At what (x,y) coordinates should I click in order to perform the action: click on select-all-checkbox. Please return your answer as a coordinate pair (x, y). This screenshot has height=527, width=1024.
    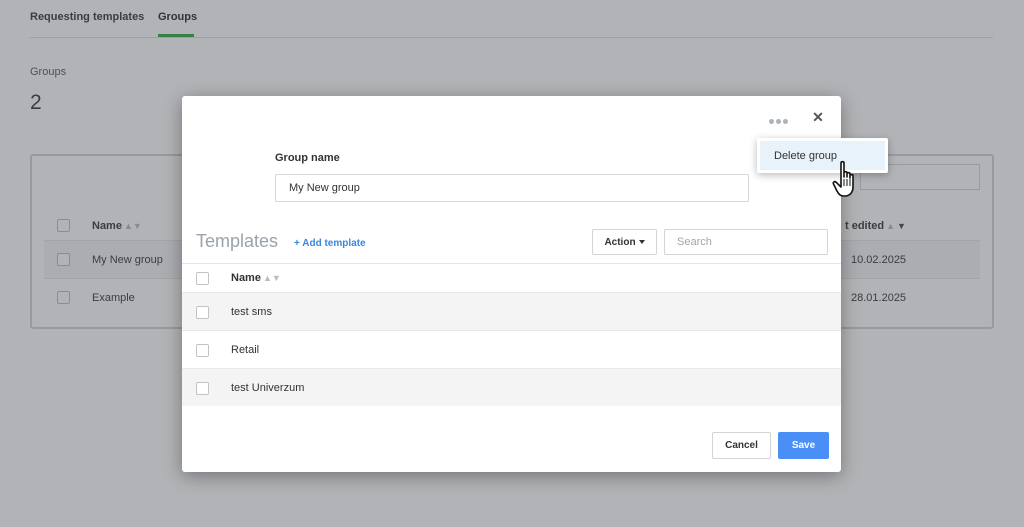
    Looking at the image, I should click on (202, 278).